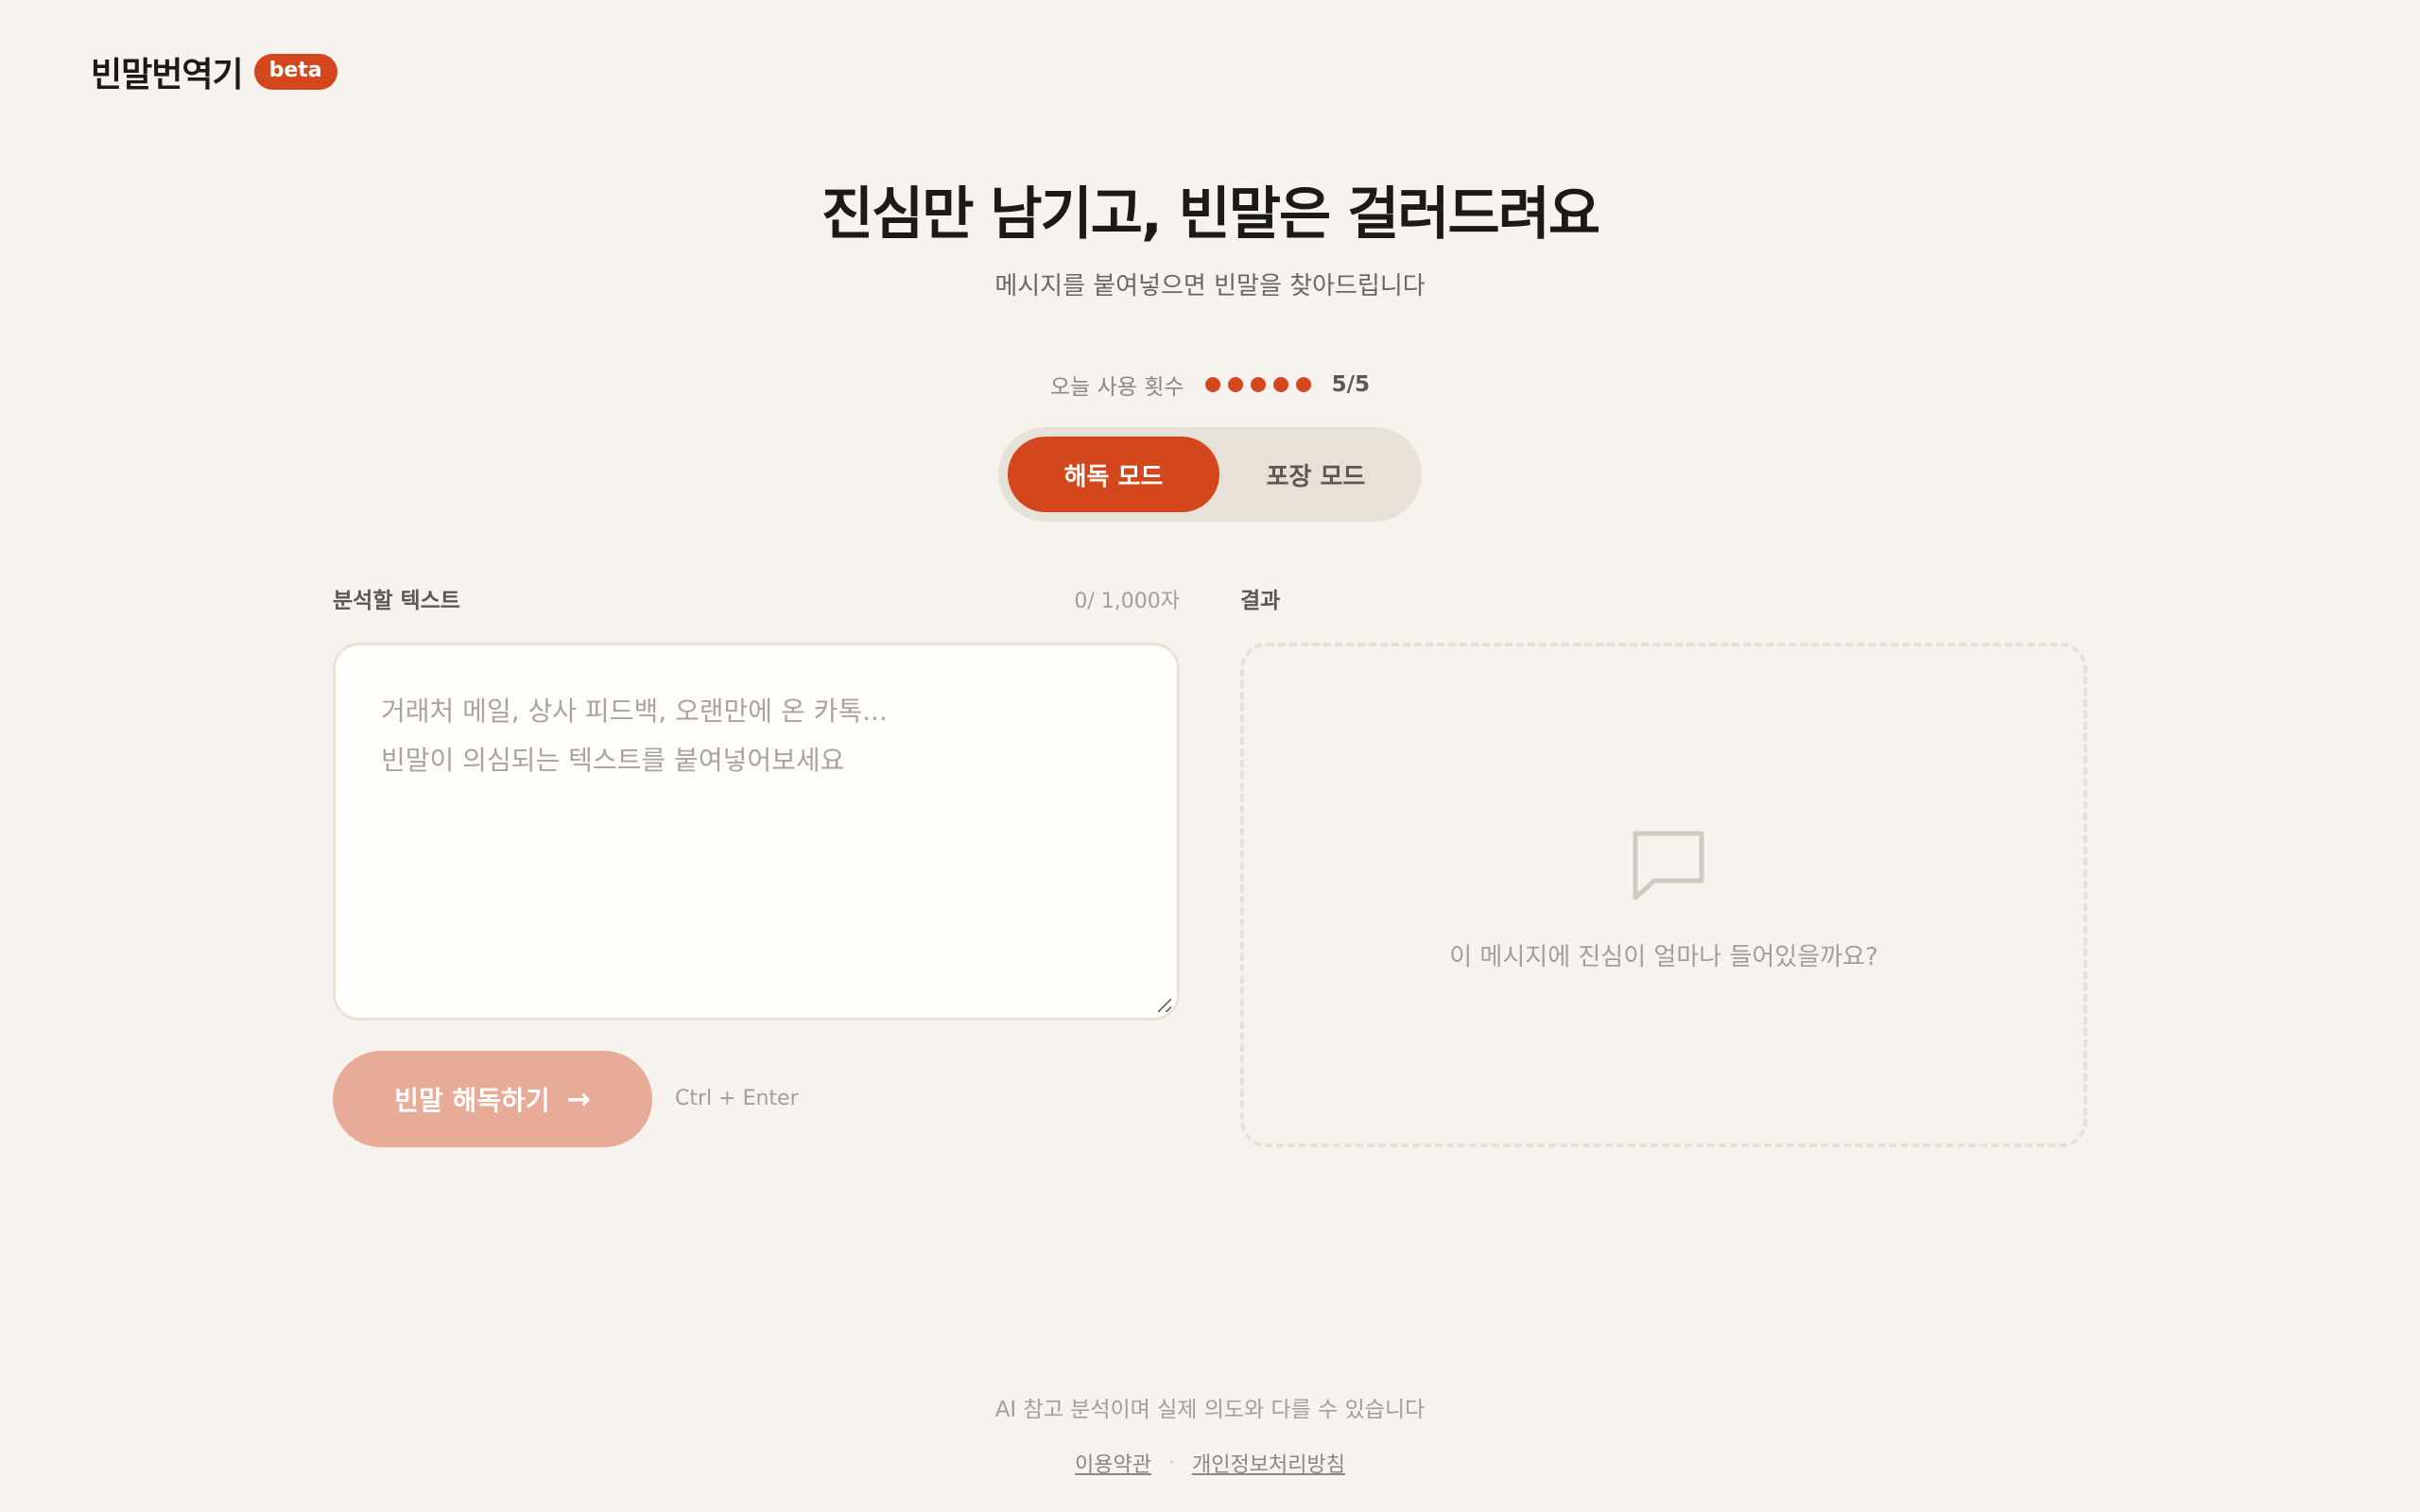 The height and width of the screenshot is (1512, 2420). I want to click on mode-toggle: 해독 모드 포장 모드, so click(1210, 474).